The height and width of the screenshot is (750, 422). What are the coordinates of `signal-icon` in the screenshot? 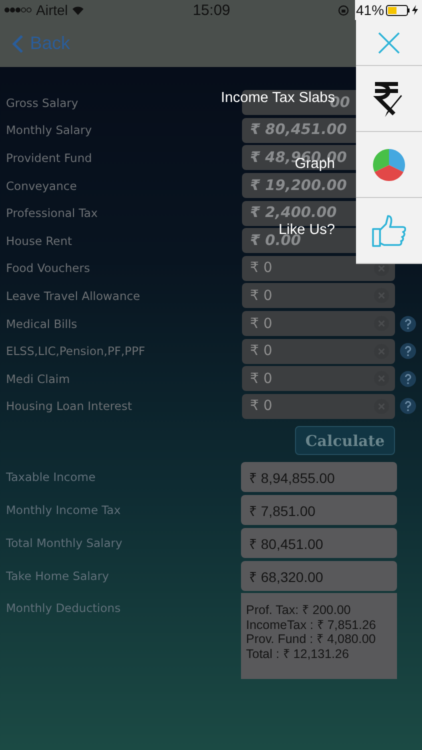 It's located at (18, 10).